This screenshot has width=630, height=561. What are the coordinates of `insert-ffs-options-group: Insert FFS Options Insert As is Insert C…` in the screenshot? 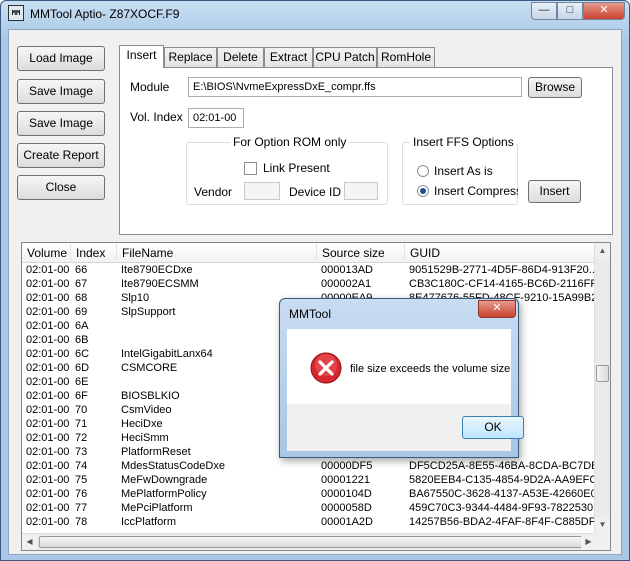 It's located at (460, 170).